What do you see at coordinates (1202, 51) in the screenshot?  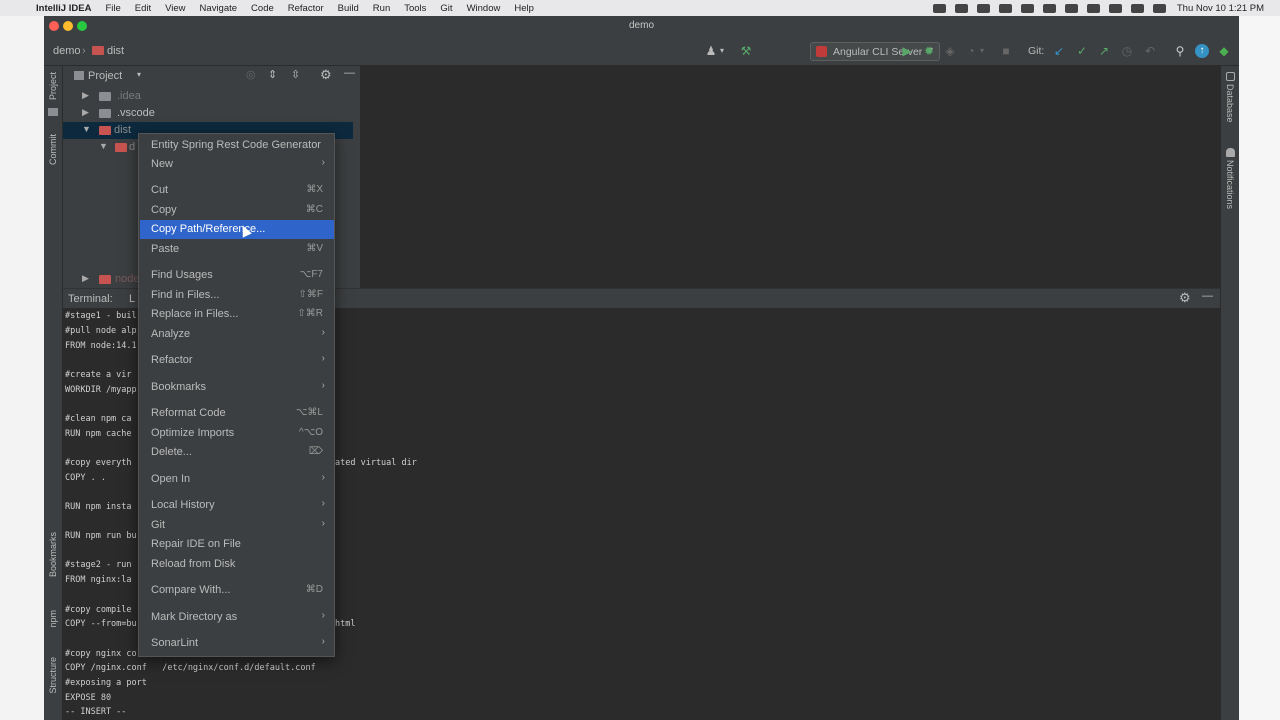 I see `update-ide-icon: ↑` at bounding box center [1202, 51].